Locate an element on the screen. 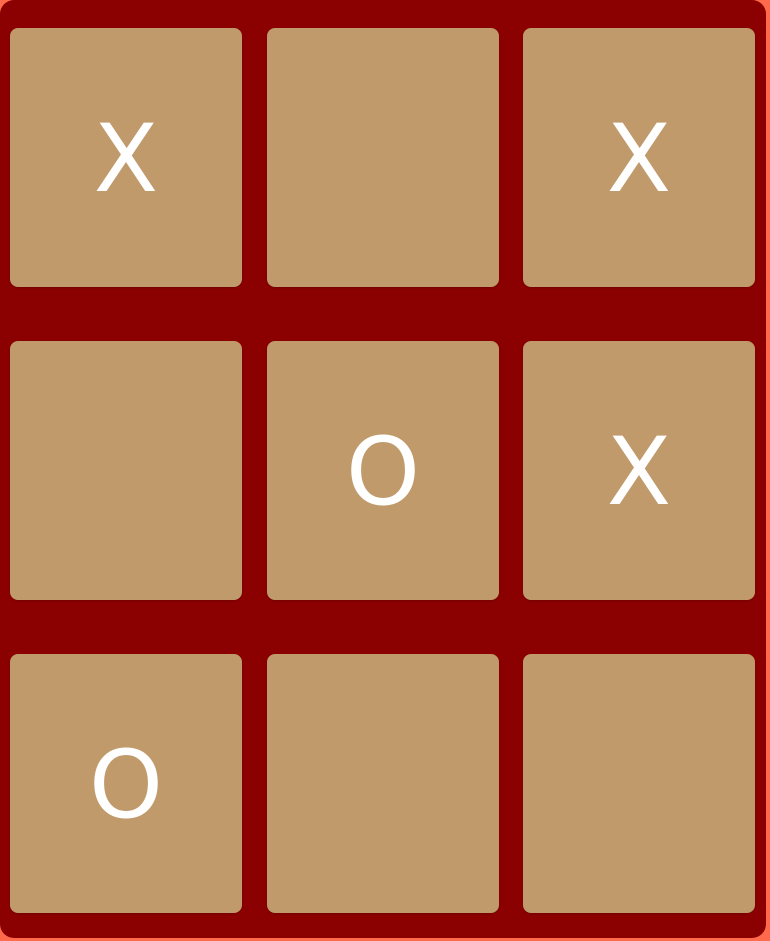 The image size is (770, 941). cell-r3-c1: O is located at coordinates (126, 783).